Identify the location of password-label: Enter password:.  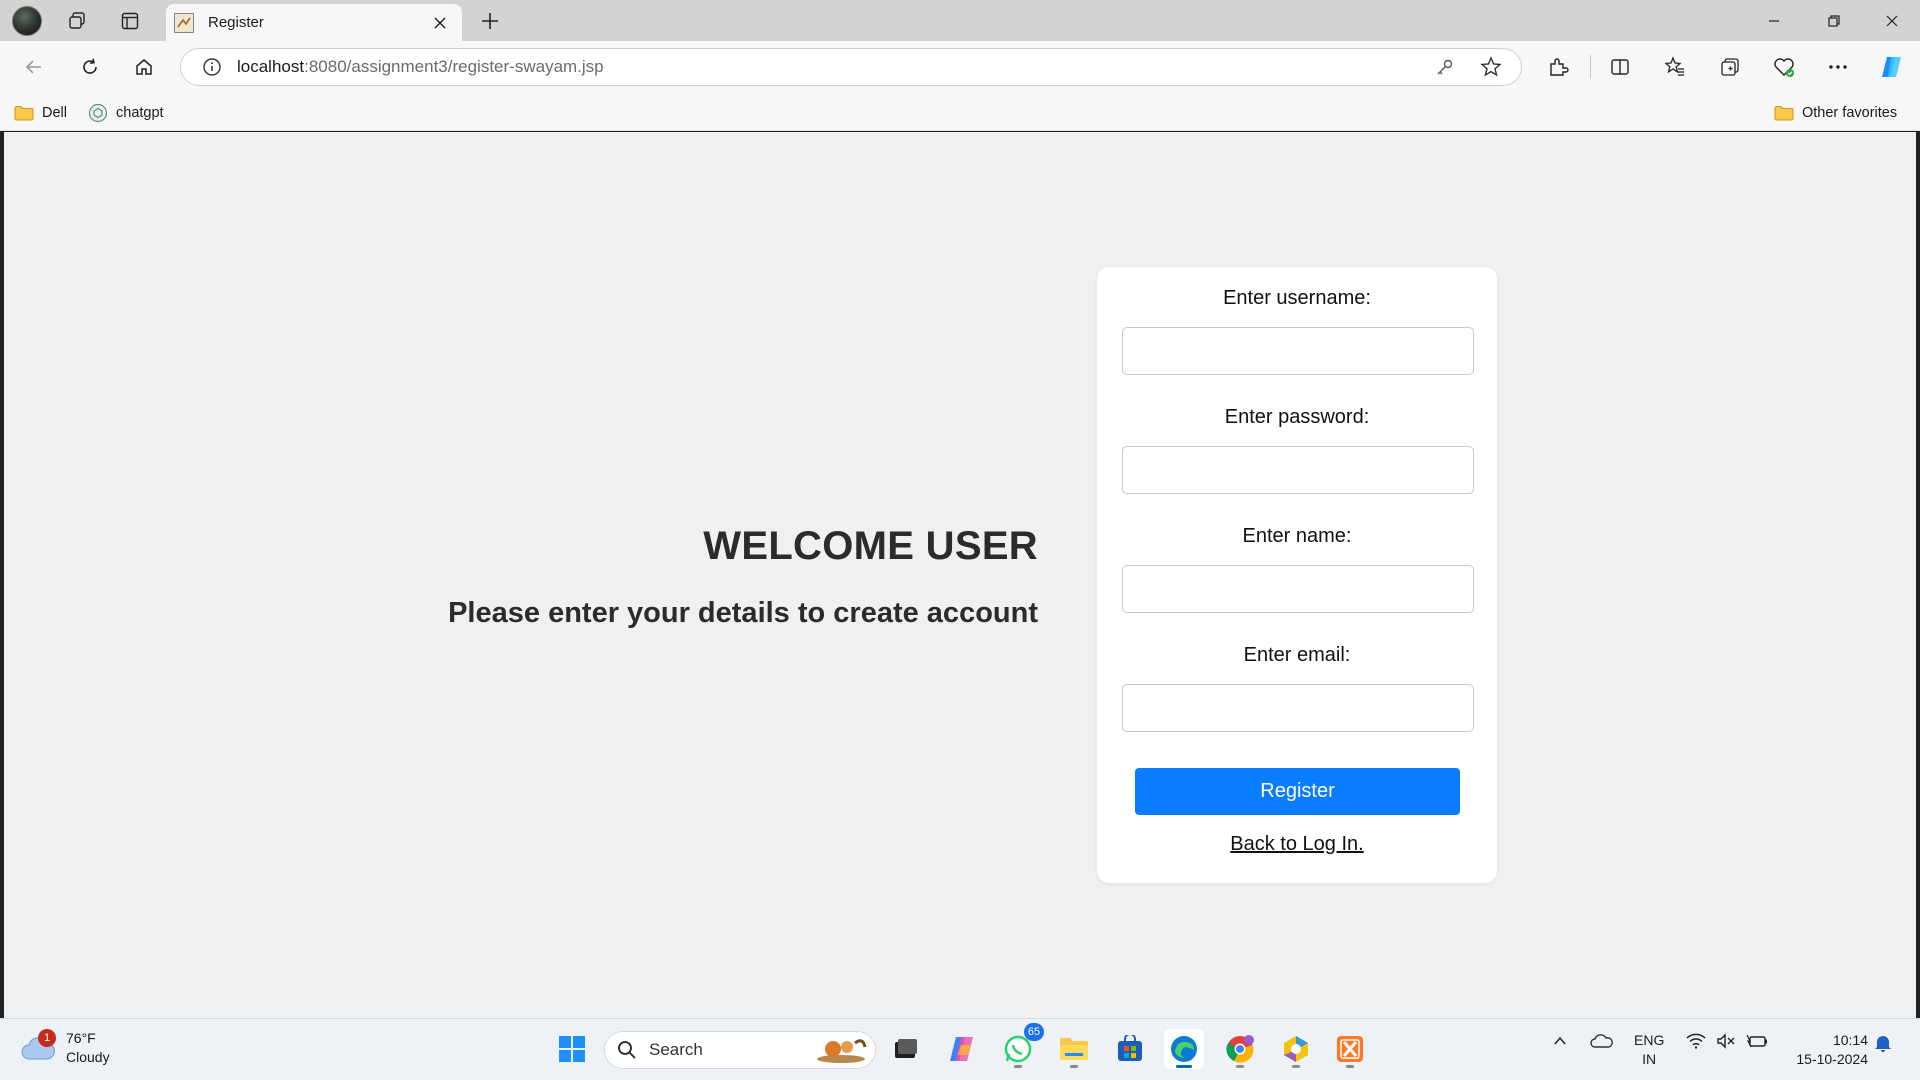
(1297, 417).